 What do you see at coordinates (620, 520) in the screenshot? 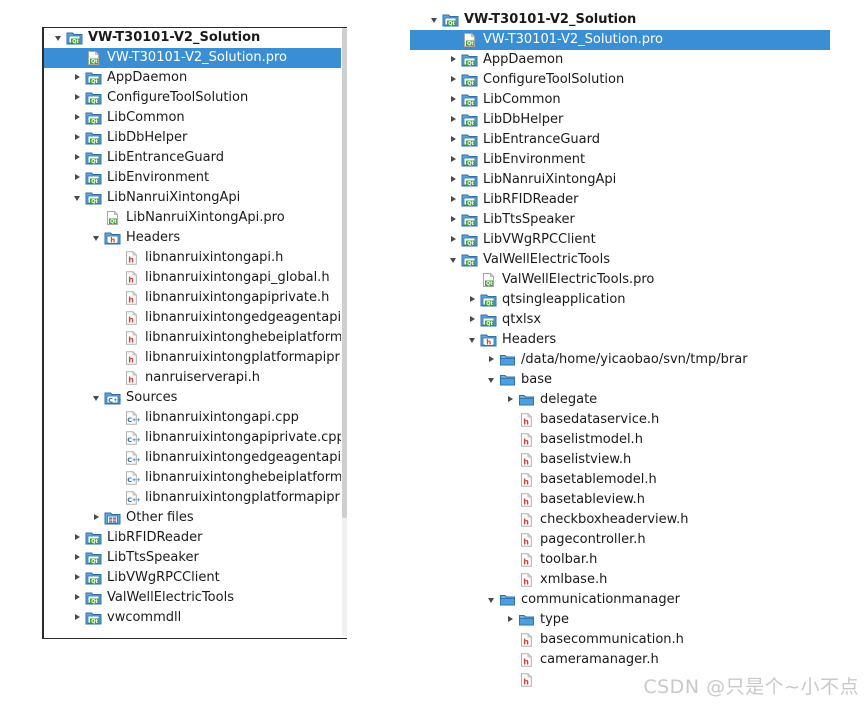
I see `tree-row: h checkboxheaderview.h` at bounding box center [620, 520].